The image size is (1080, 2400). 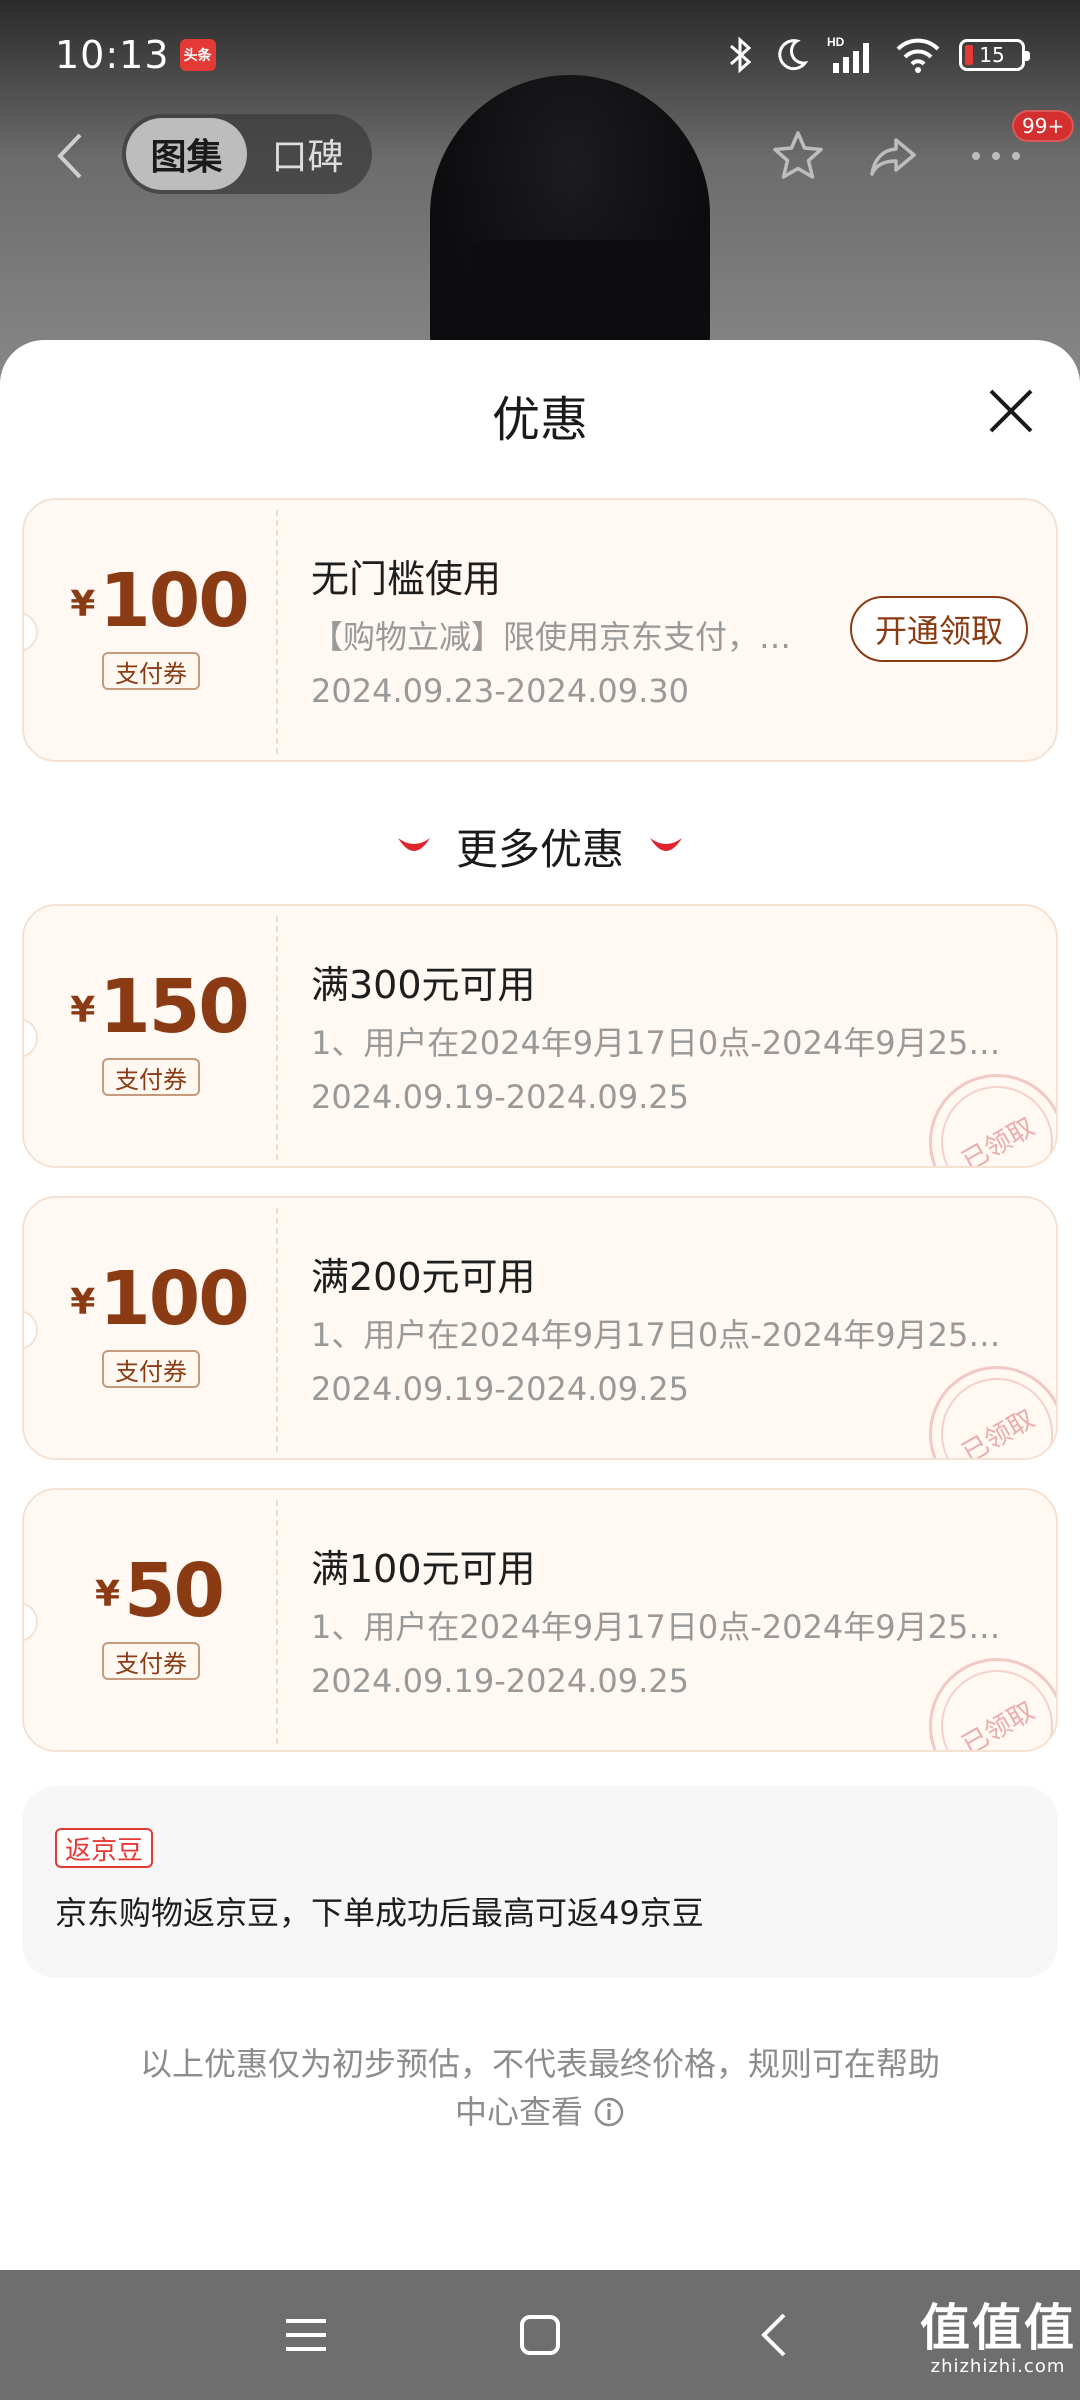 I want to click on coupon-title: 满100元可用, so click(x=423, y=1569).